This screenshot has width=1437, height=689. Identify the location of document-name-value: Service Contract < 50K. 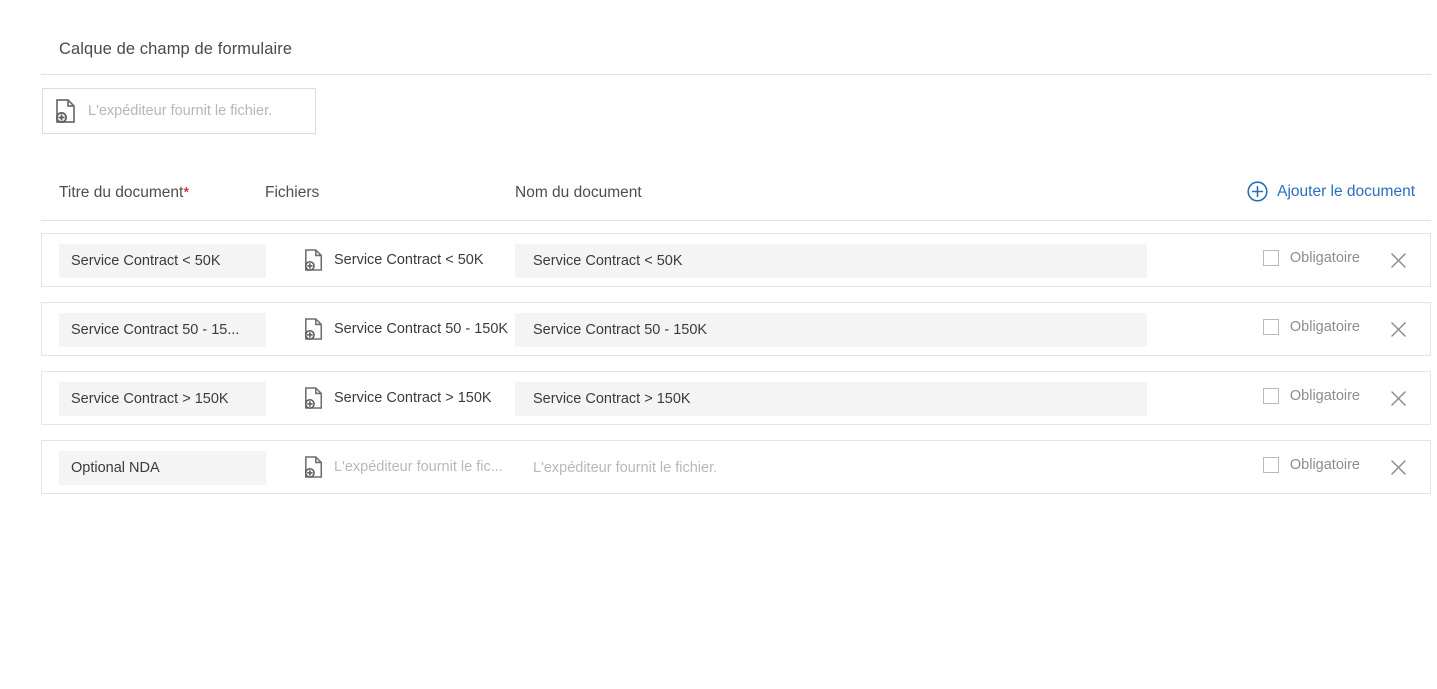
(608, 261).